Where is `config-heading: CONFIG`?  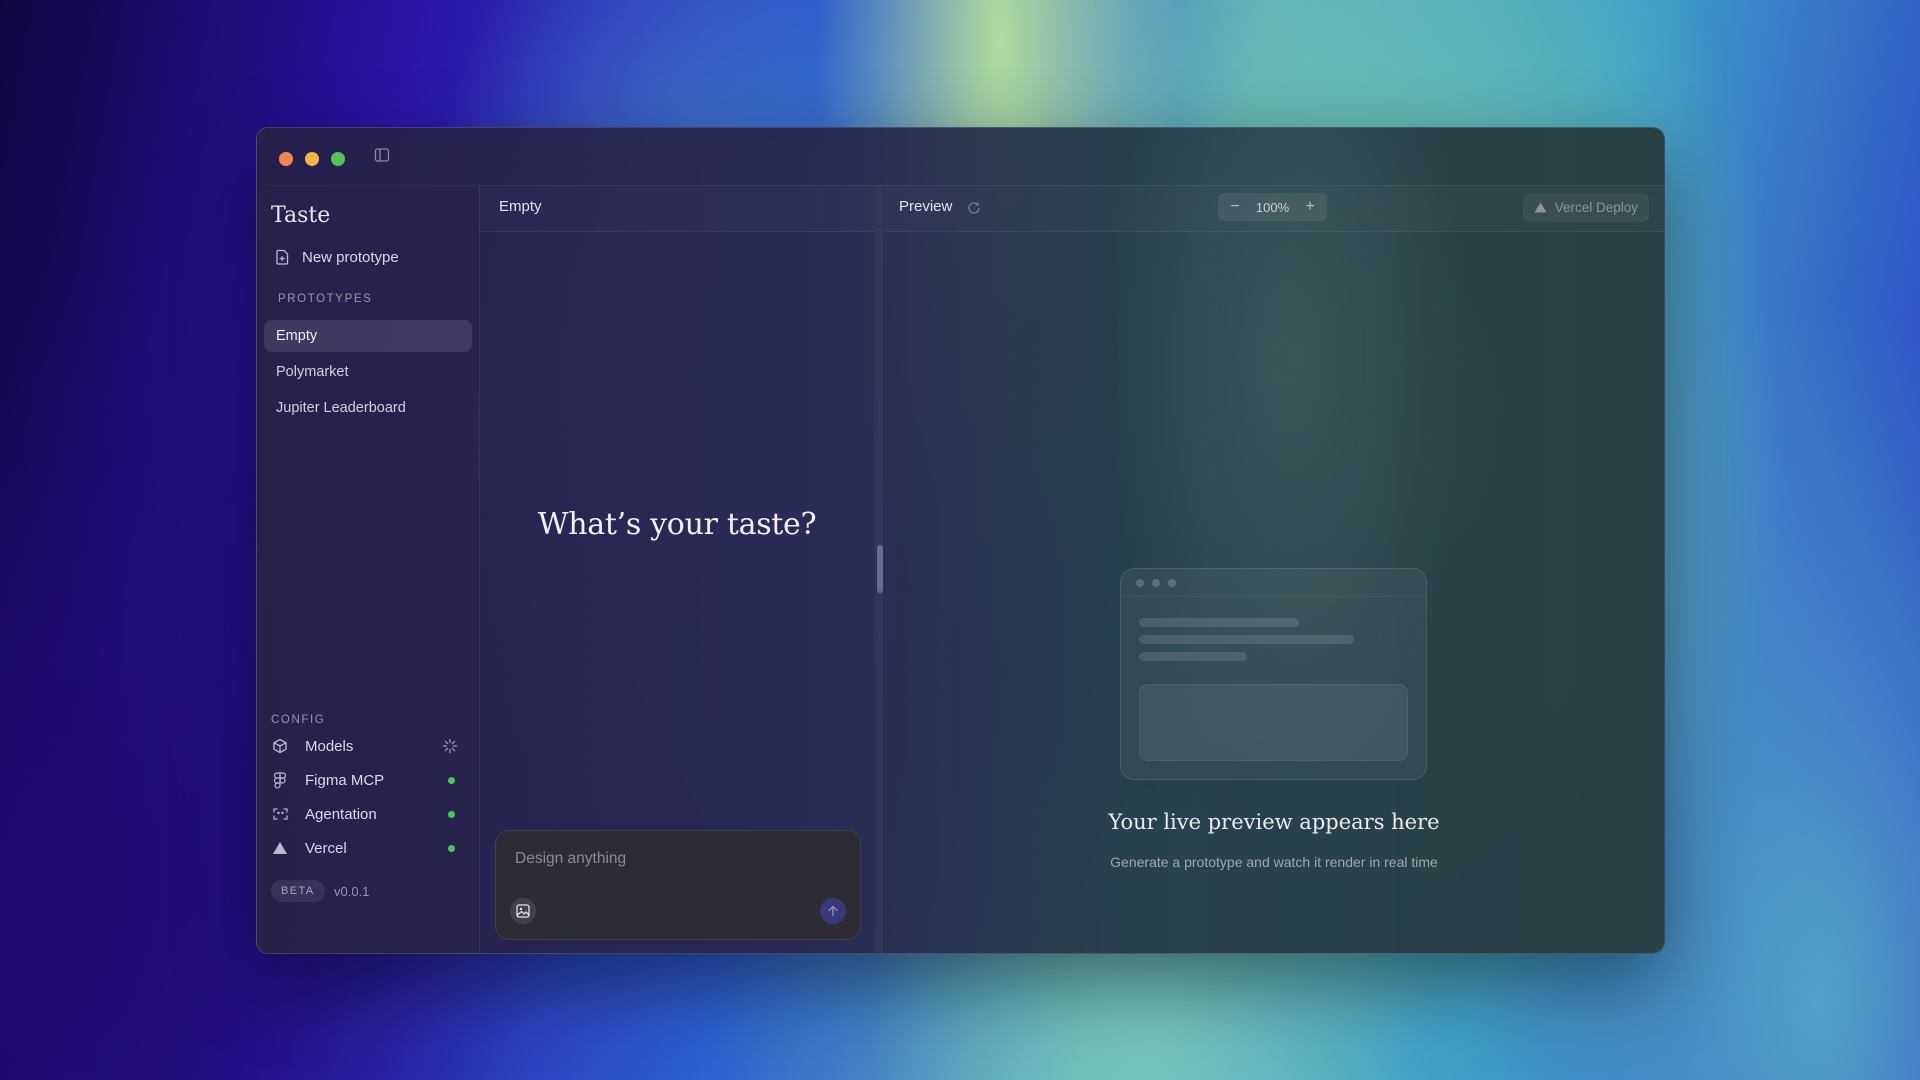
config-heading: CONFIG is located at coordinates (298, 720).